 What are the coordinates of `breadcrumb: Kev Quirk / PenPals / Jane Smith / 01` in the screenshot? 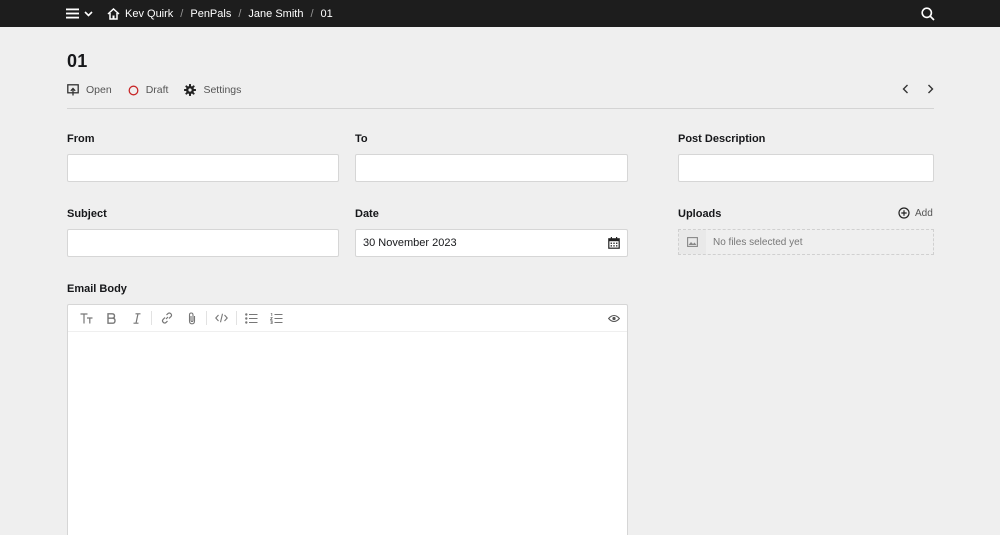 It's located at (220, 13).